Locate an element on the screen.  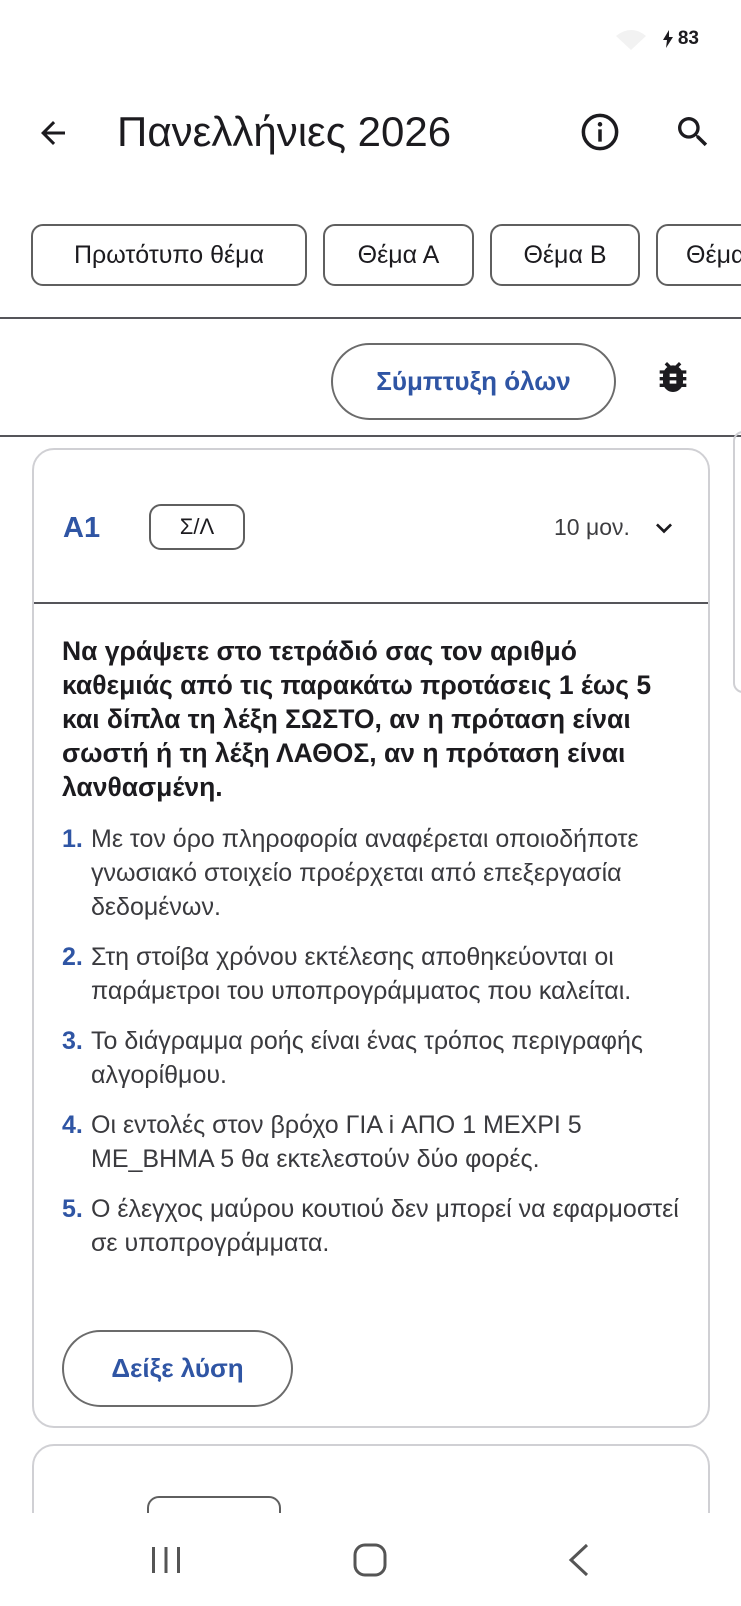
tab-topic-c: Θέμα is located at coordinates (698, 255).